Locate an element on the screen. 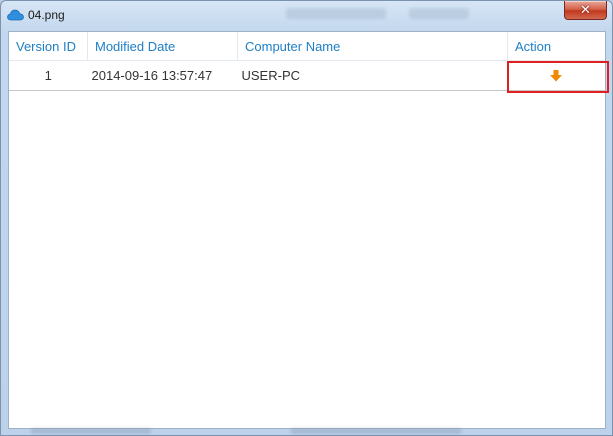 This screenshot has height=436, width=613. computer-name-cell: USER-PC is located at coordinates (372, 75).